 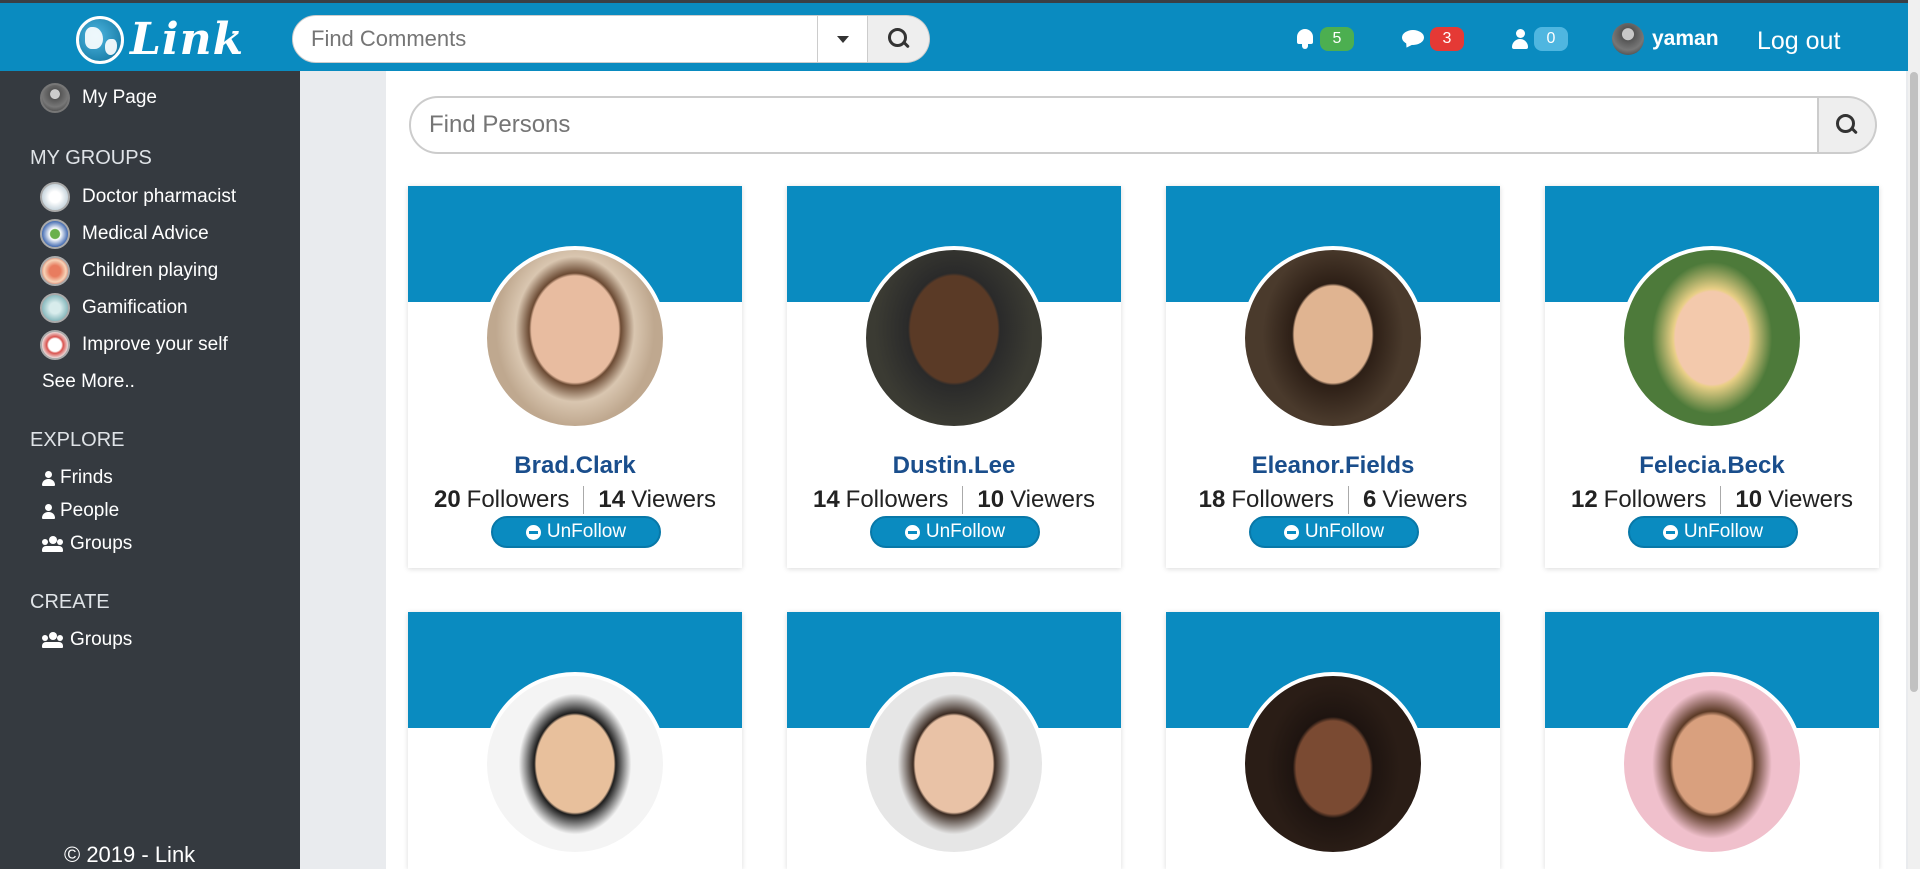 I want to click on comment-search-input, so click(x=555, y=39).